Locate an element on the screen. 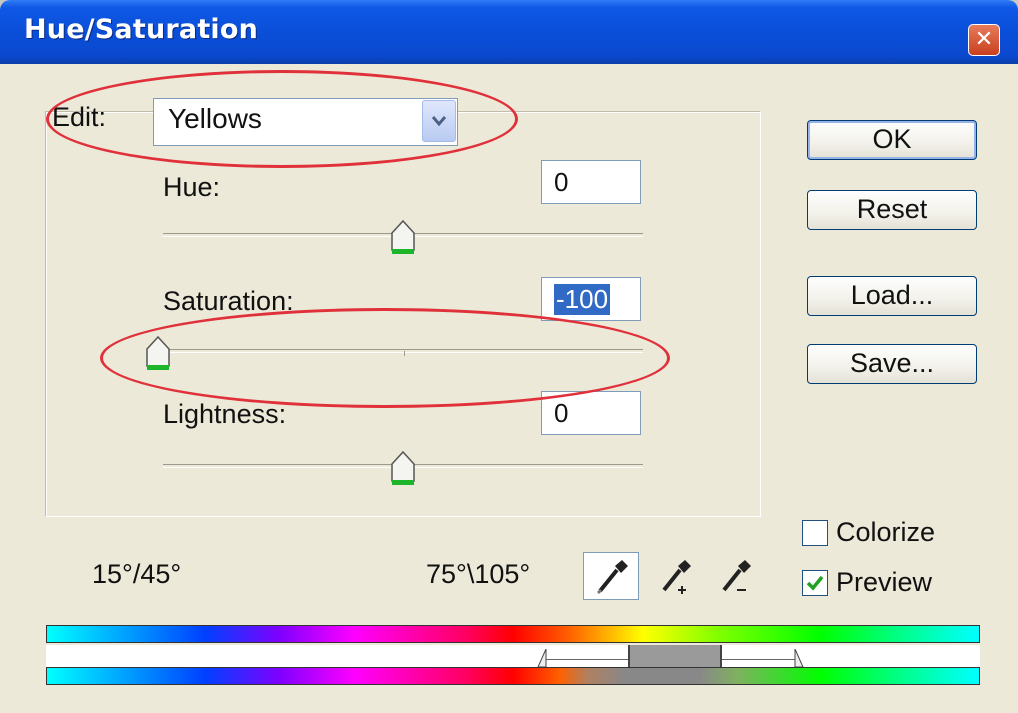 Image resolution: width=1018 pixels, height=713 pixels. preview-checkbox is located at coordinates (815, 583).